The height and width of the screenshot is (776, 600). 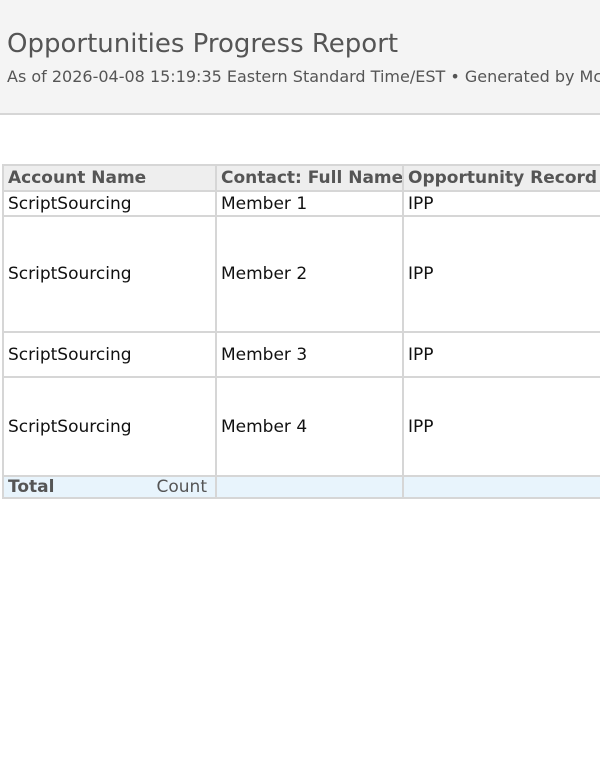 What do you see at coordinates (309, 487) in the screenshot?
I see `total-contact-cell` at bounding box center [309, 487].